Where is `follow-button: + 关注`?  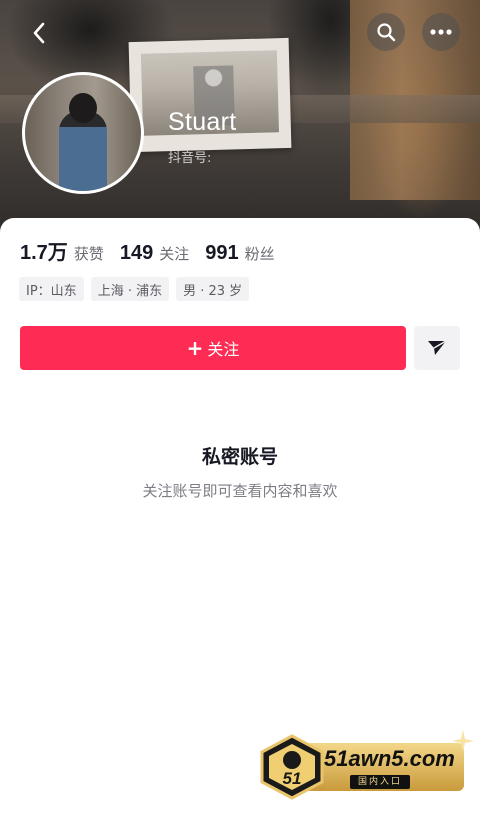
follow-button: + 关注 is located at coordinates (213, 348).